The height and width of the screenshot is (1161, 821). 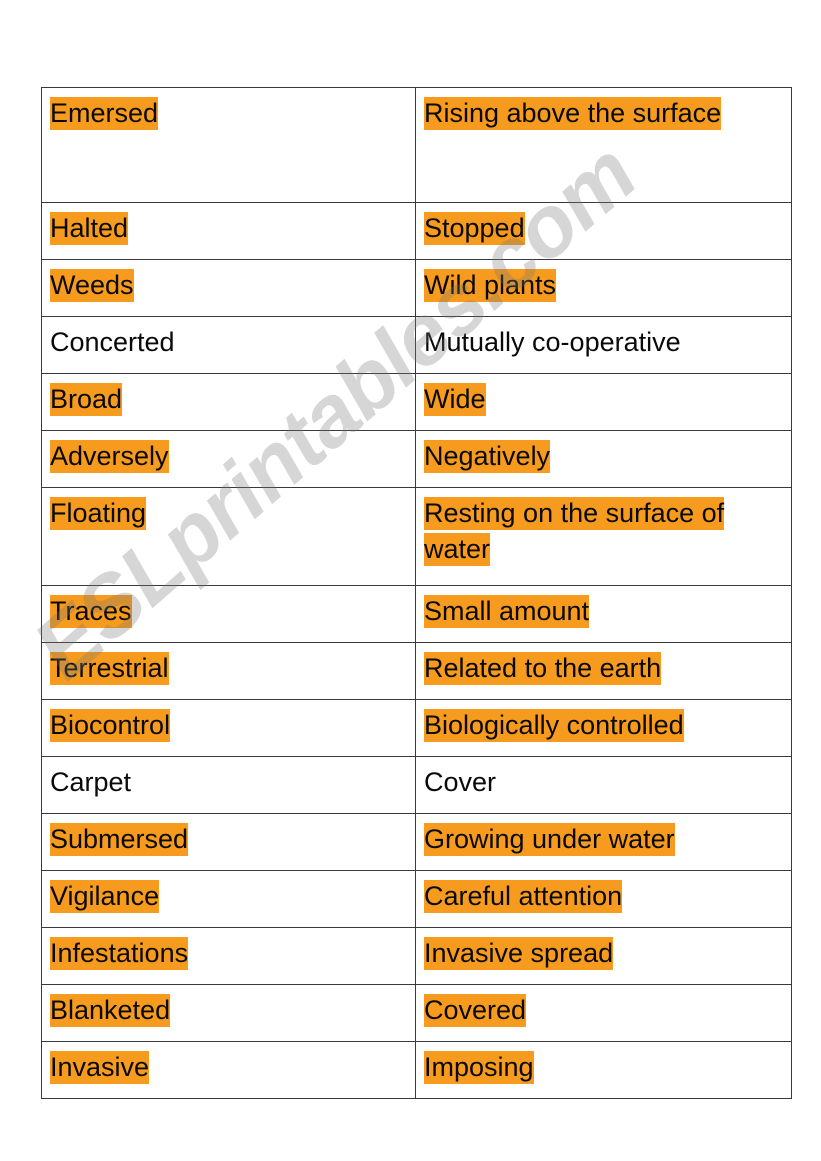 I want to click on highlight-mark: Terrestrial, so click(x=109, y=668).